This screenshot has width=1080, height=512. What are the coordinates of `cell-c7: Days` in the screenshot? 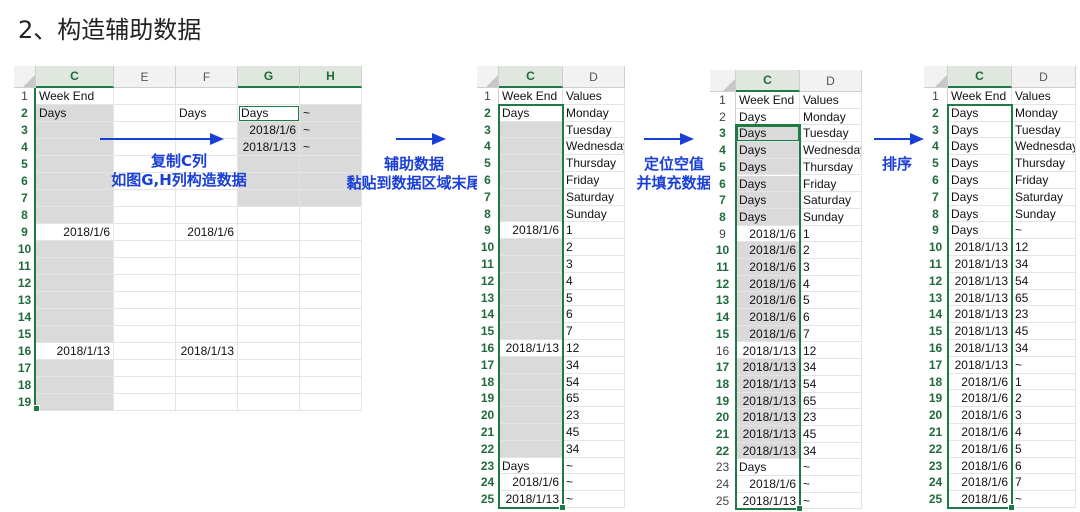 It's located at (768, 200).